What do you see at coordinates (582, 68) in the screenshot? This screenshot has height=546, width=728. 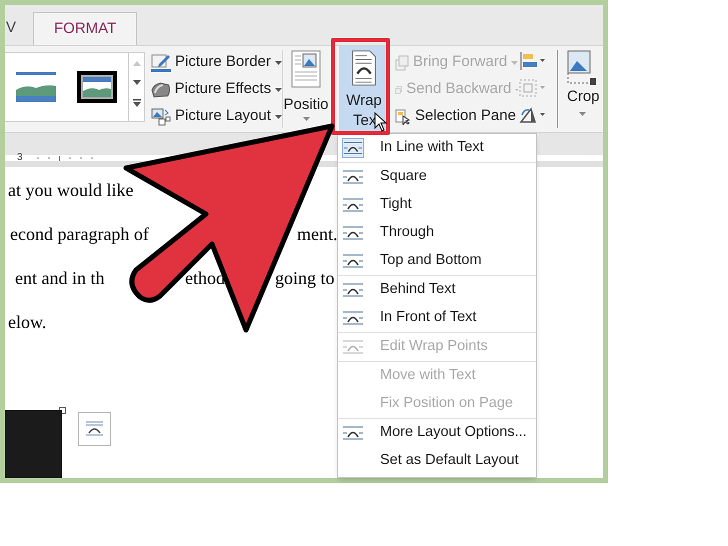 I see `crop-icon` at bounding box center [582, 68].